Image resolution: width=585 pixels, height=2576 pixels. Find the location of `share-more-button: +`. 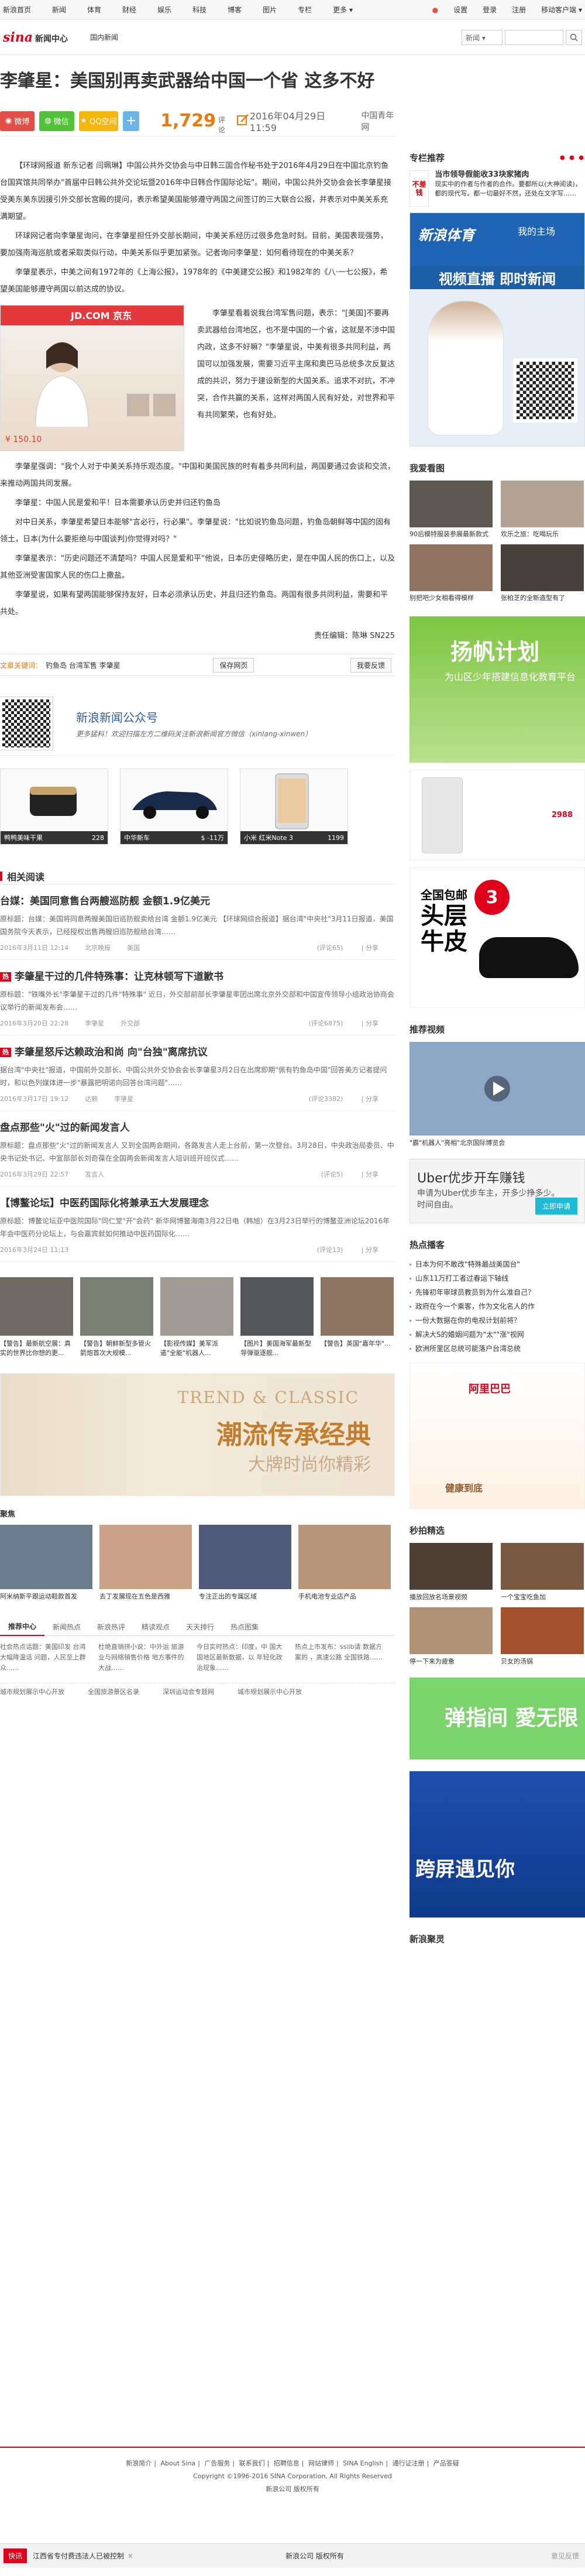

share-more-button: + is located at coordinates (131, 121).